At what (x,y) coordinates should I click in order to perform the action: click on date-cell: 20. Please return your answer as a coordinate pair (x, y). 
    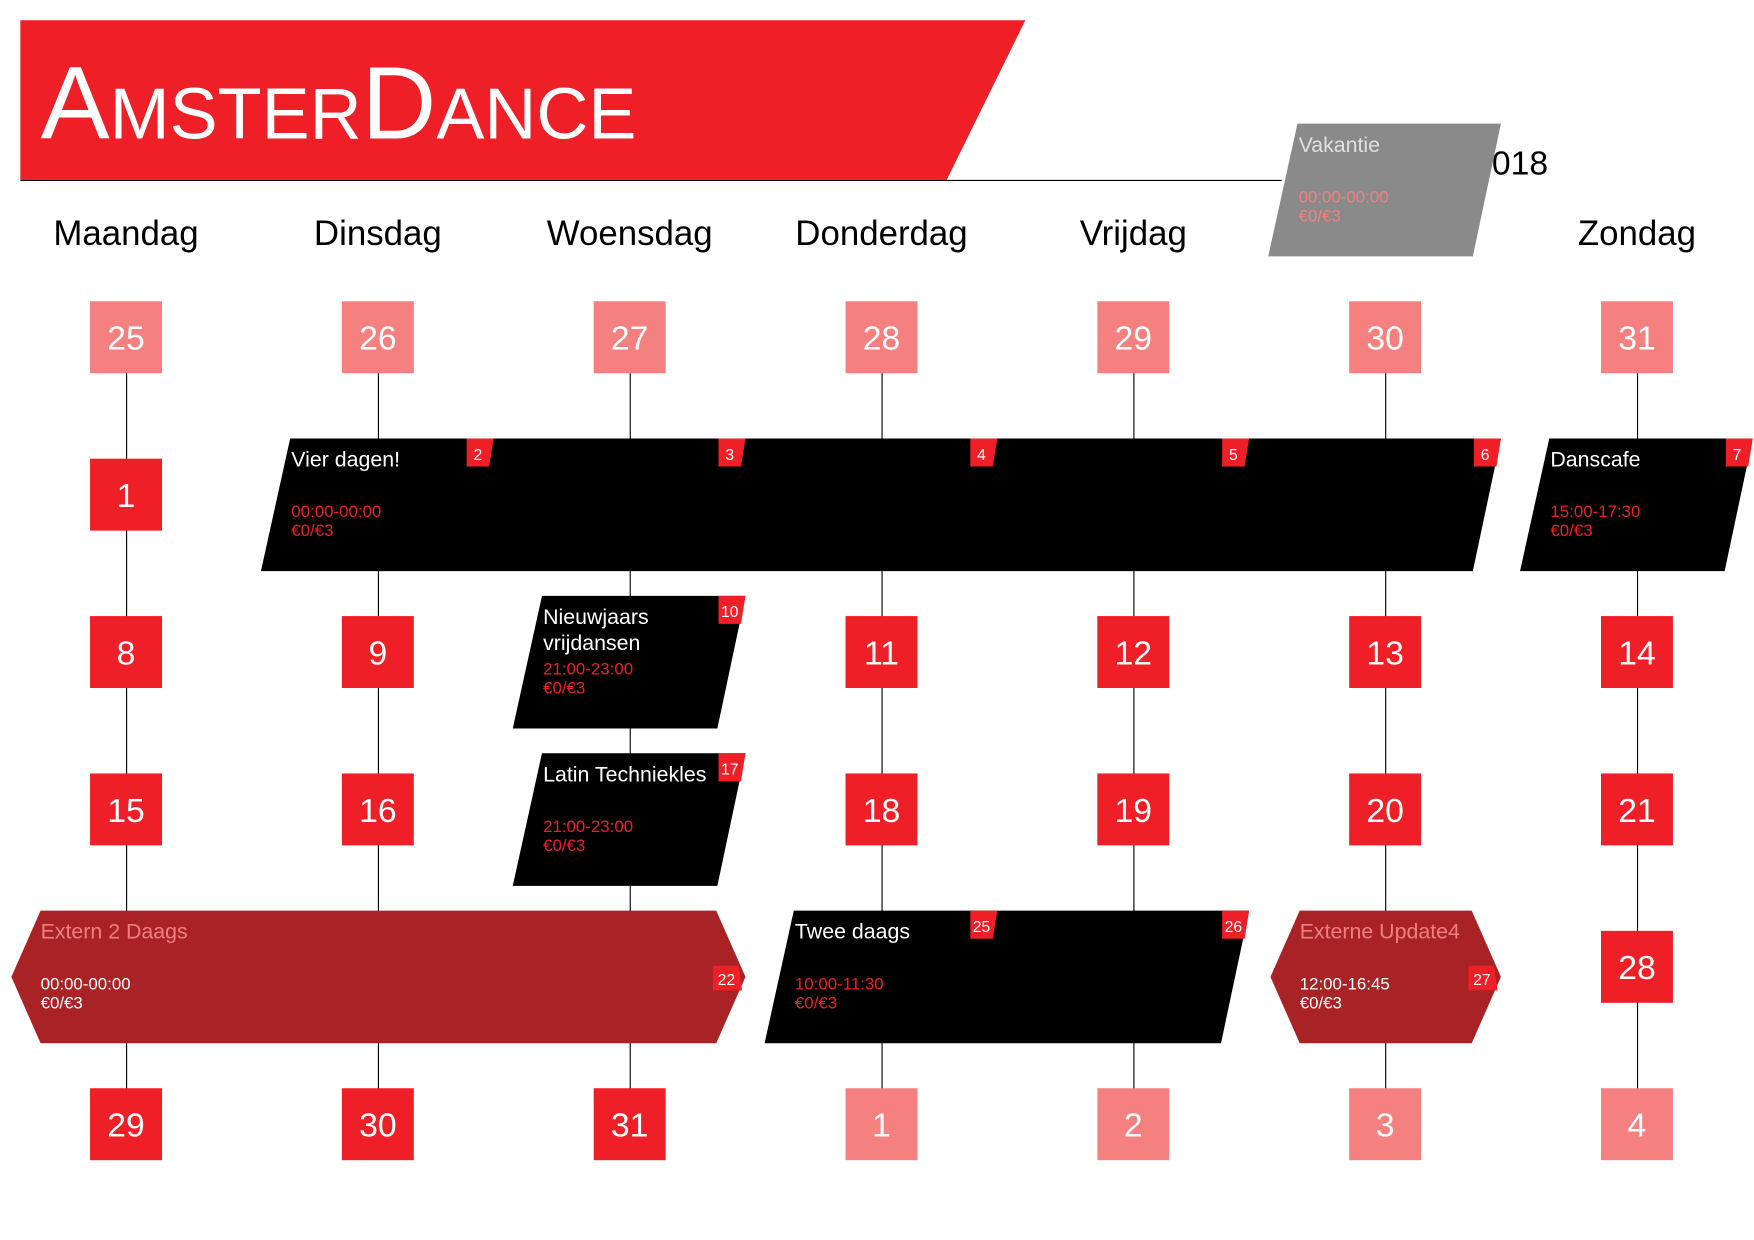
    Looking at the image, I should click on (1385, 809).